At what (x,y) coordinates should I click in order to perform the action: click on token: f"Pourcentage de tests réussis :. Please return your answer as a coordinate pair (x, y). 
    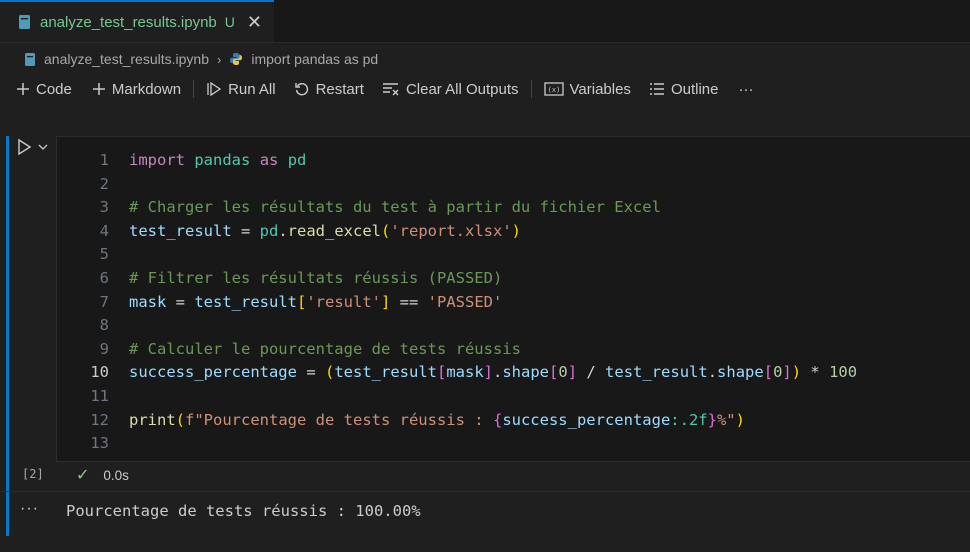
    Looking at the image, I should click on (339, 419).